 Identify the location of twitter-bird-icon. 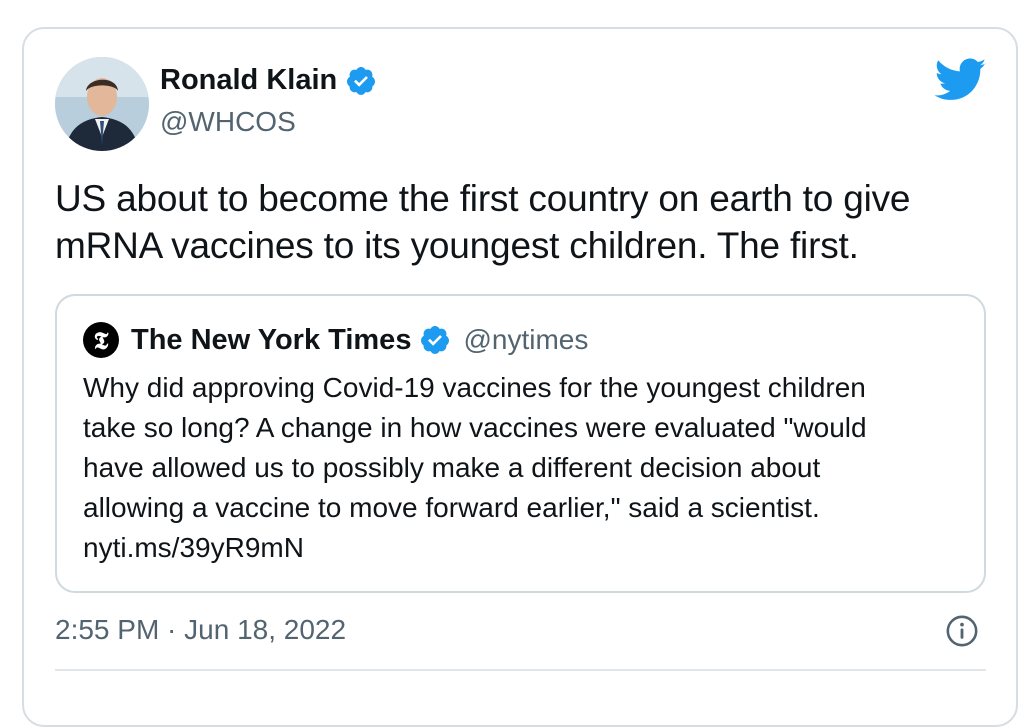
(961, 80).